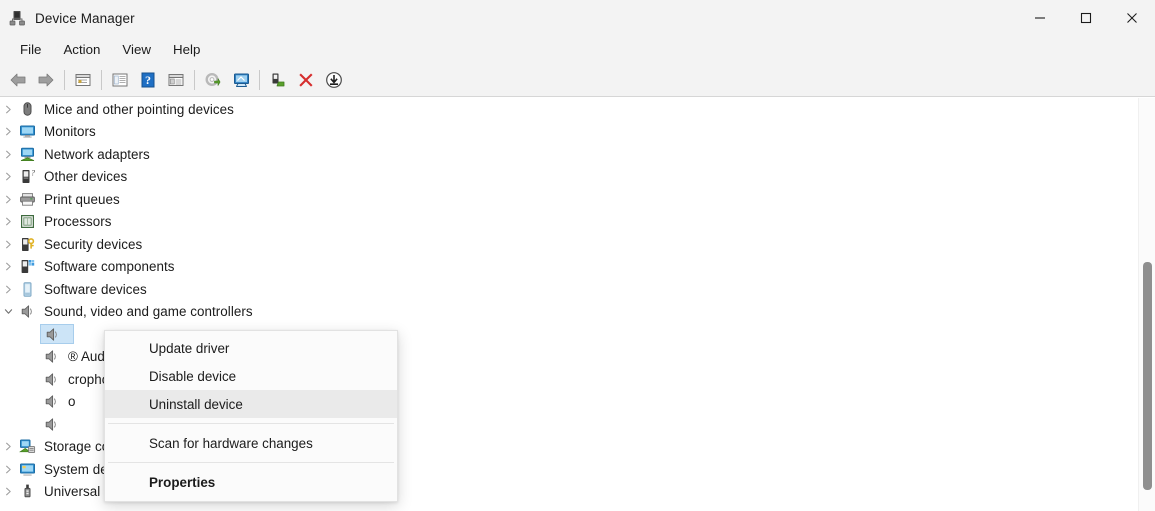 The width and height of the screenshot is (1155, 511). I want to click on tree-item-label: Software devices, so click(95, 289).